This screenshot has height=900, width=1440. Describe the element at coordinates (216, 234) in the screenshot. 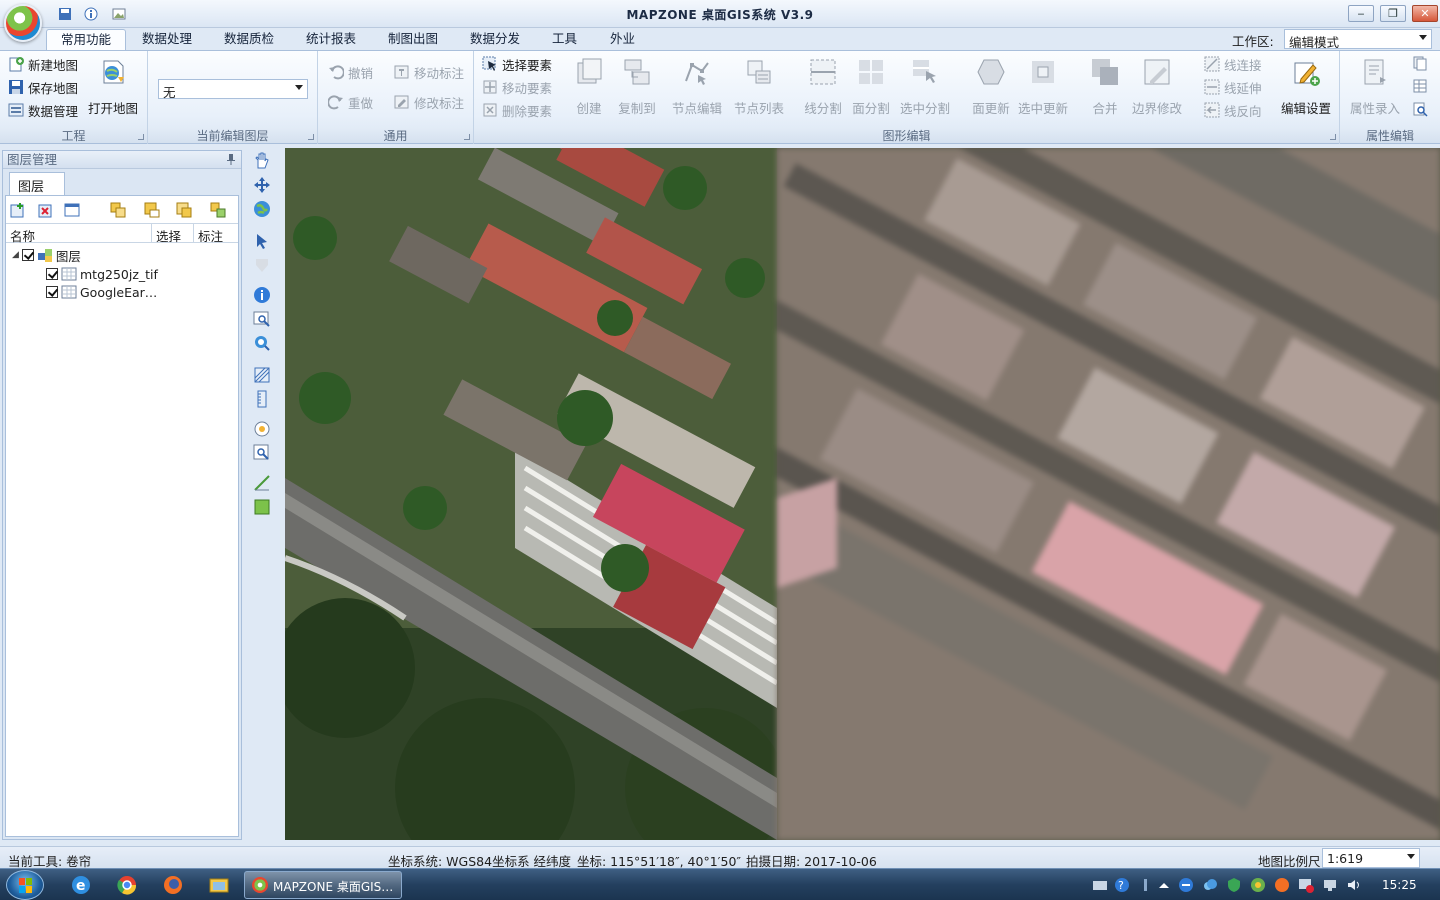

I see `column-label: 标注` at that location.